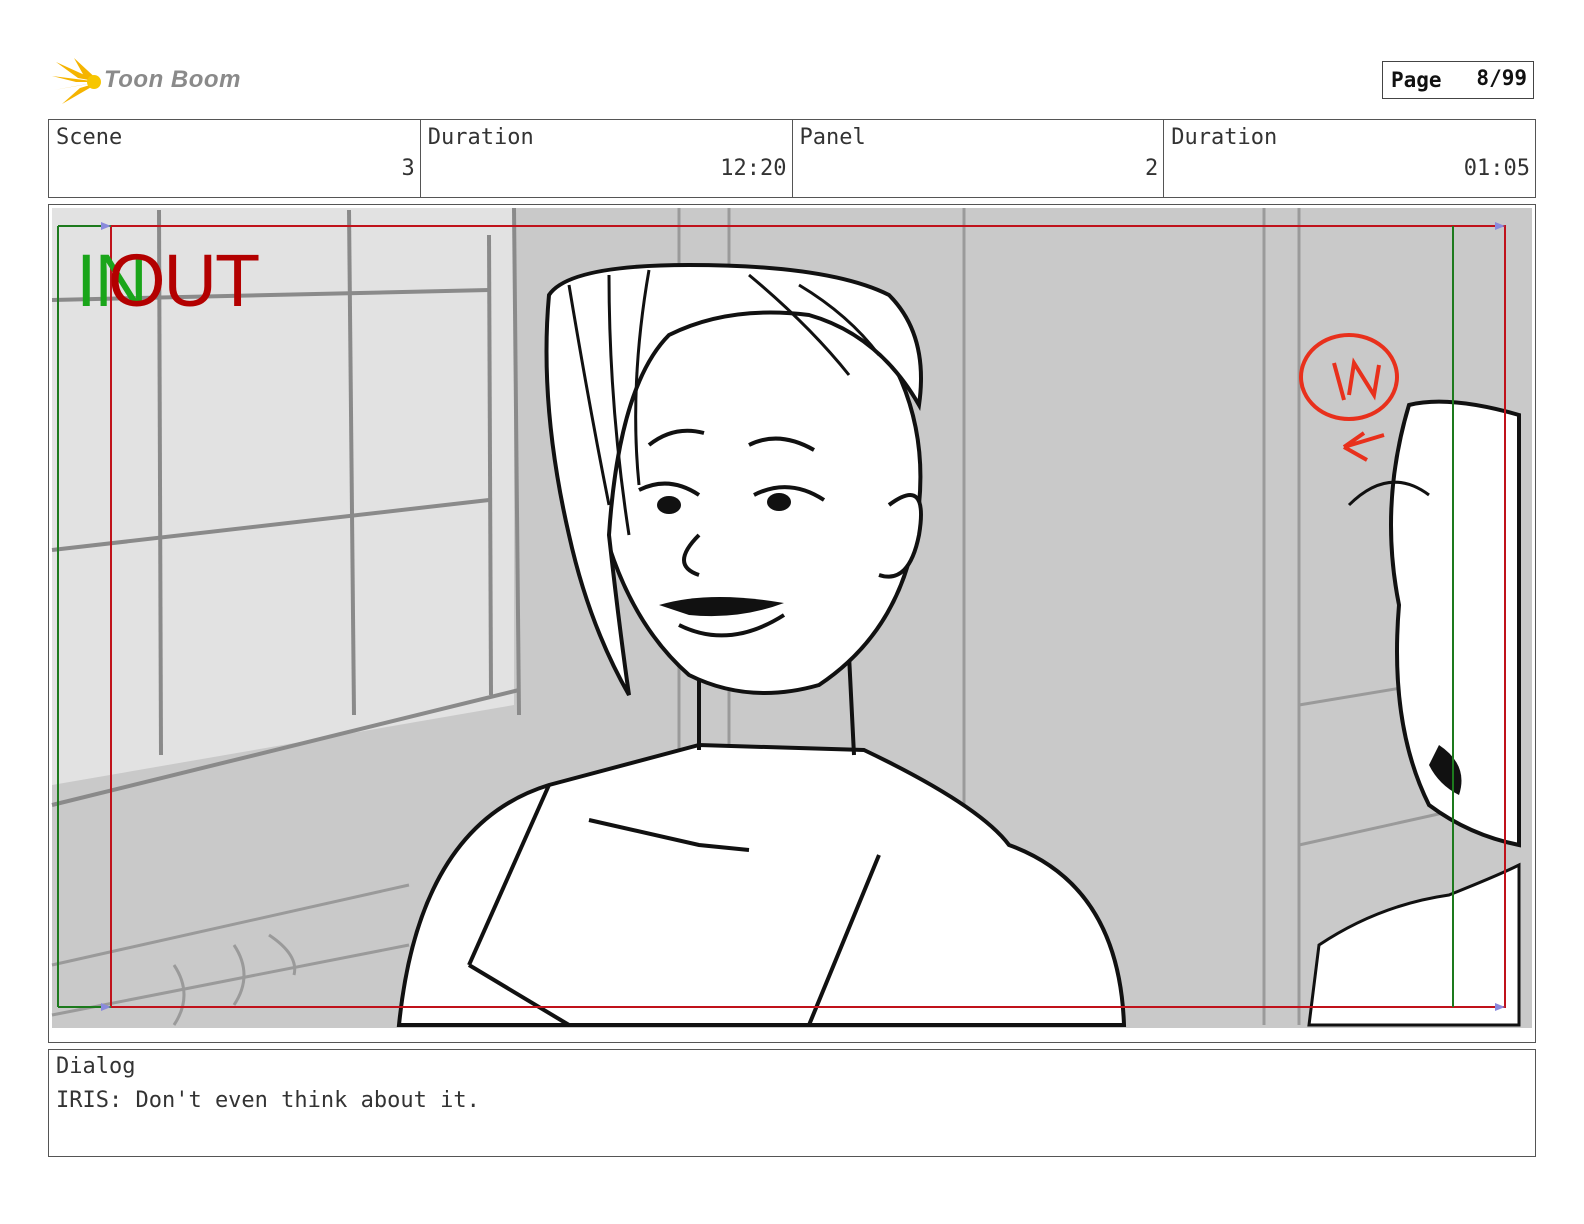 The image size is (1584, 1224). Describe the element at coordinates (832, 137) in the screenshot. I see `panel-label: Panel` at that location.